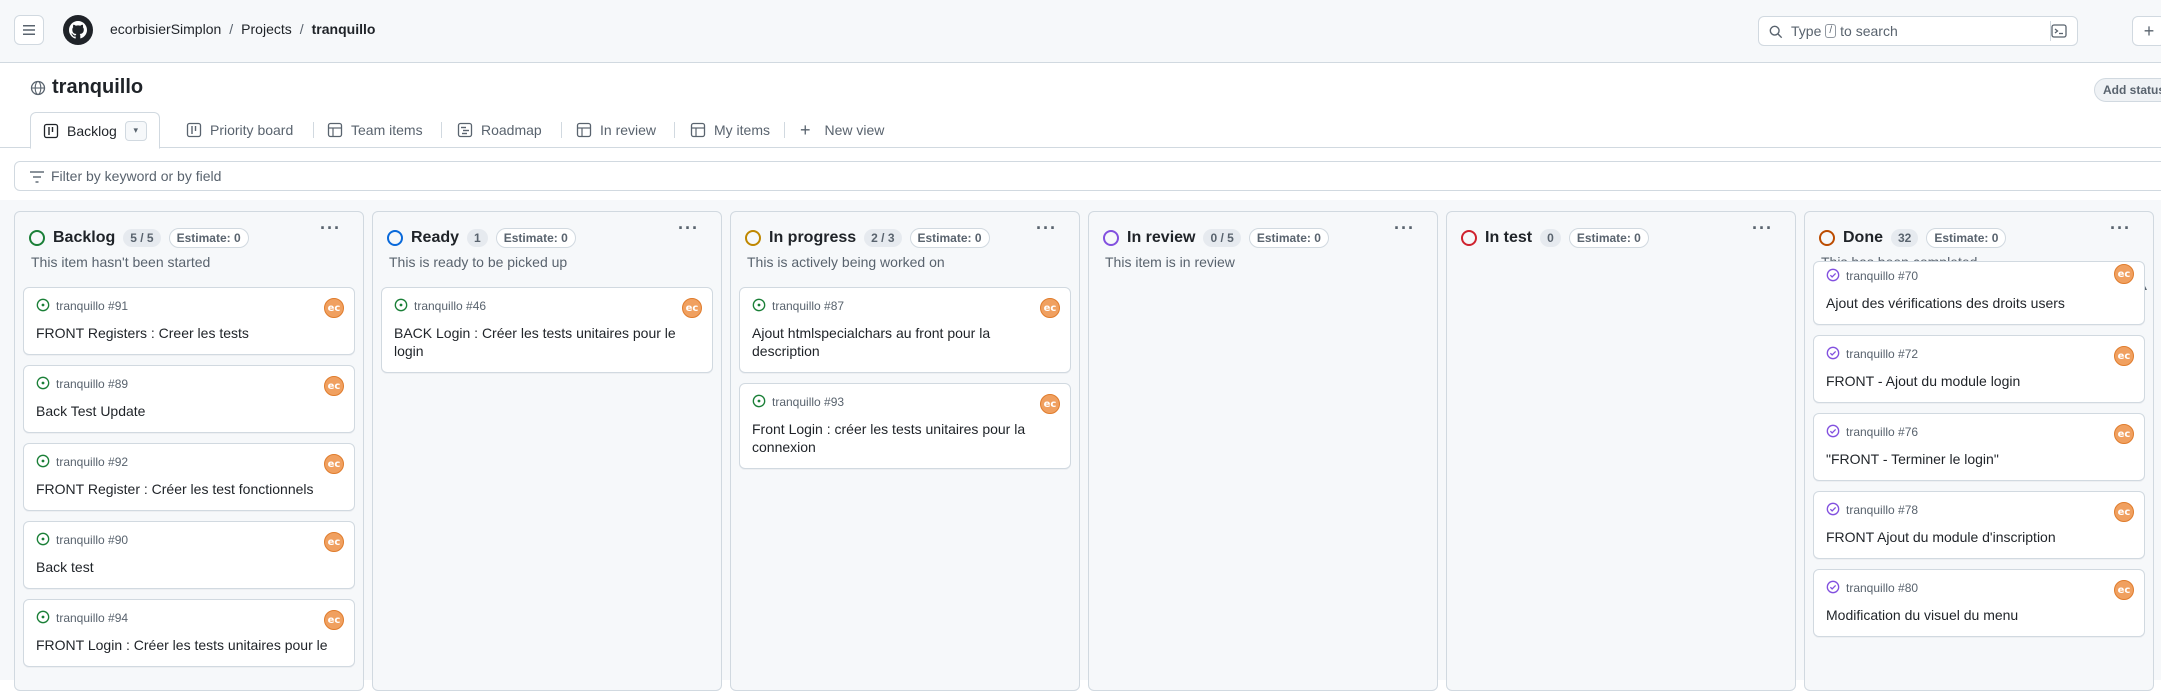 Image resolution: width=2161 pixels, height=691 pixels. Describe the element at coordinates (142, 238) in the screenshot. I see `column-count: 5 / 5` at that location.